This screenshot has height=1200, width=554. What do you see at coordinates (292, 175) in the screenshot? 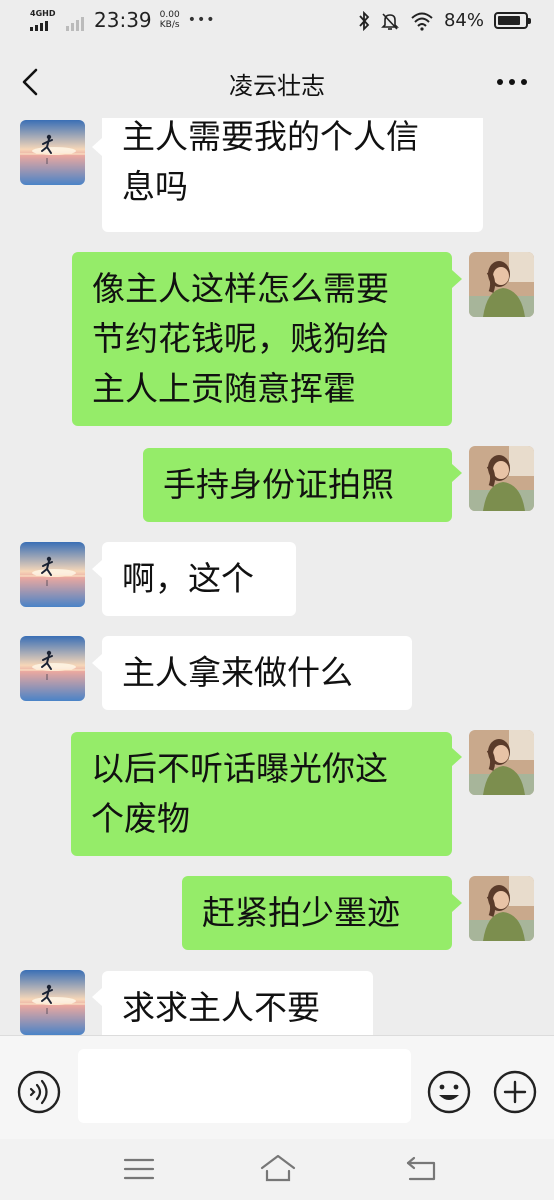
I see `message-bubble: 主人需要我的个人信 息吗` at bounding box center [292, 175].